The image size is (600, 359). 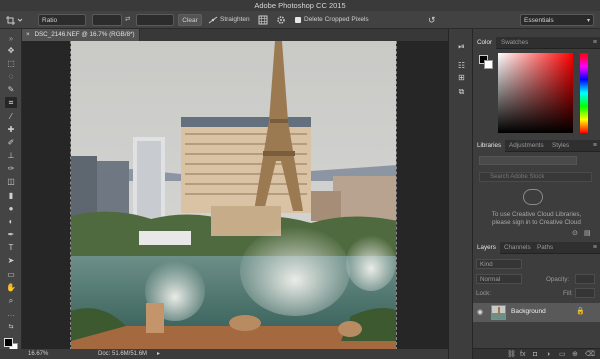 What do you see at coordinates (11, 221) in the screenshot?
I see `dodge-icon: ◐` at bounding box center [11, 221].